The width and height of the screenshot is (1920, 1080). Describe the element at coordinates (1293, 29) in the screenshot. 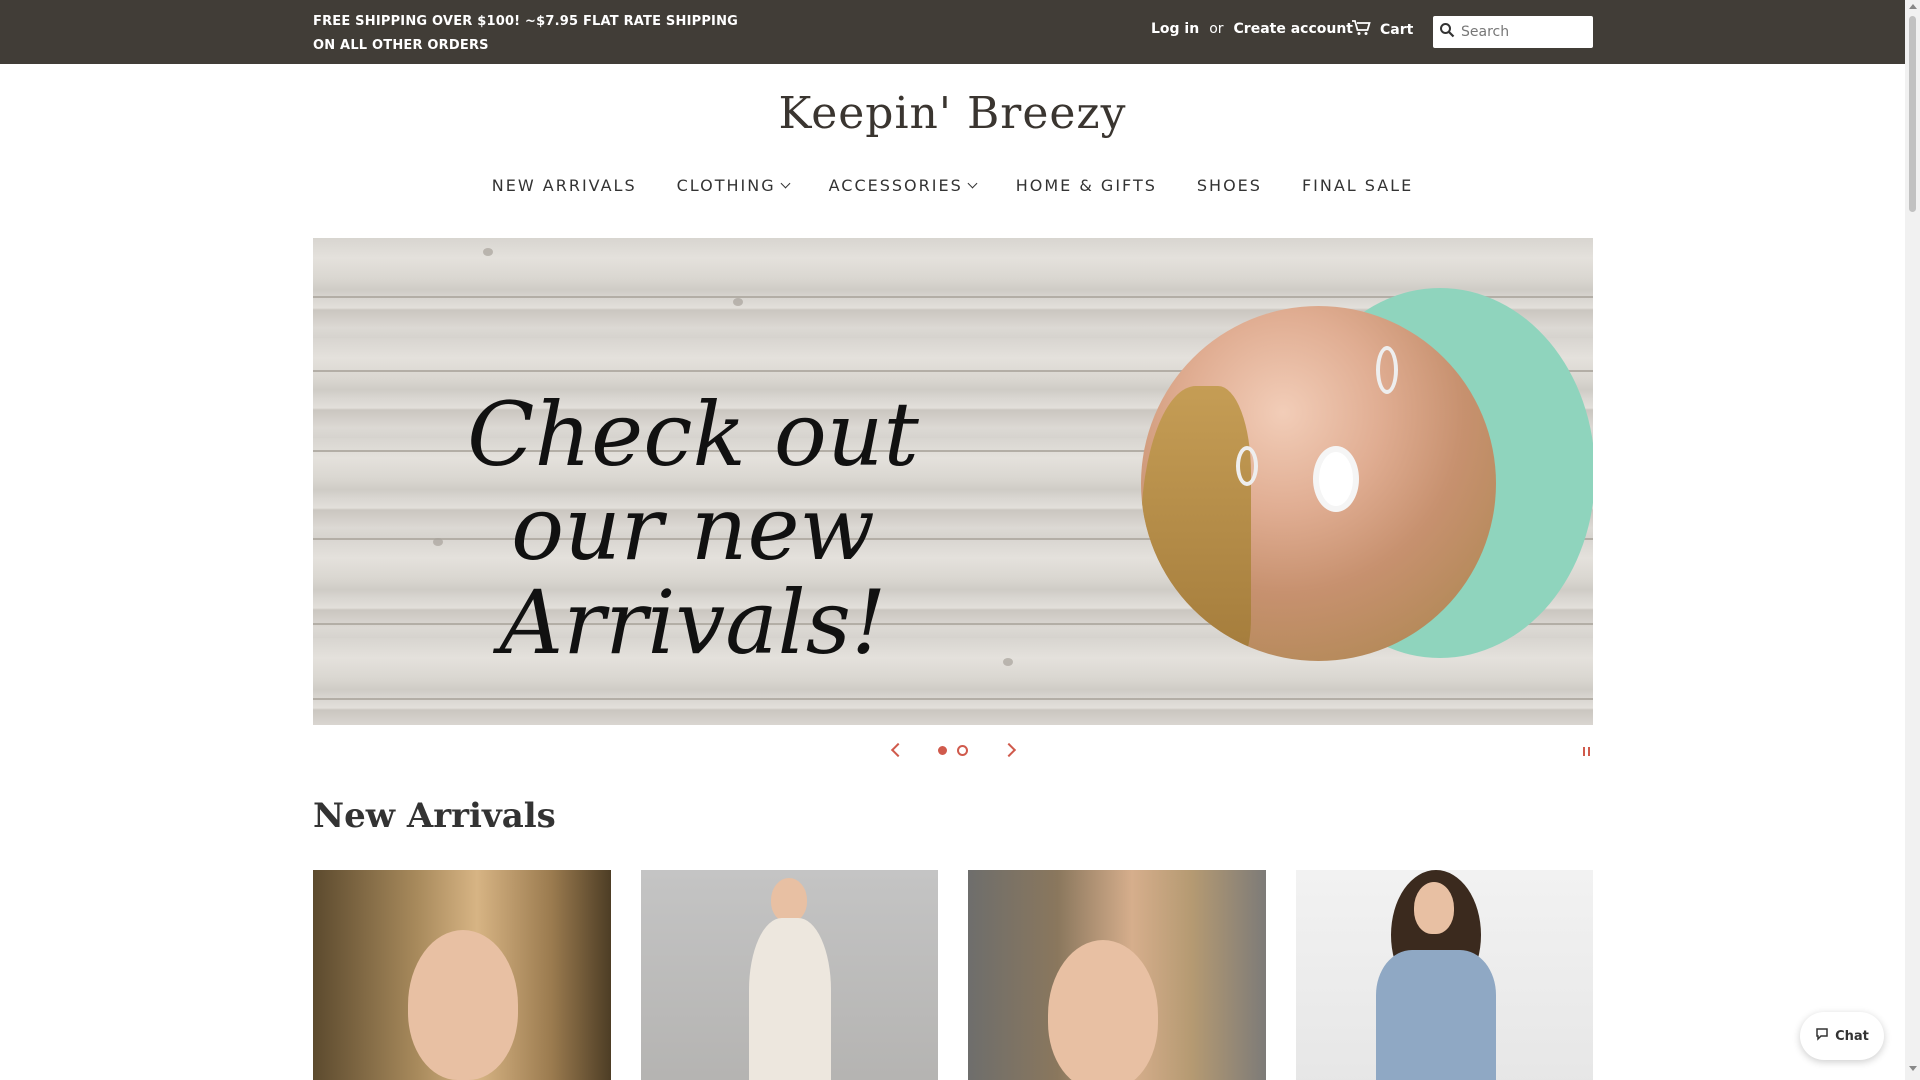

I see `create-account-link: Create account` at that location.